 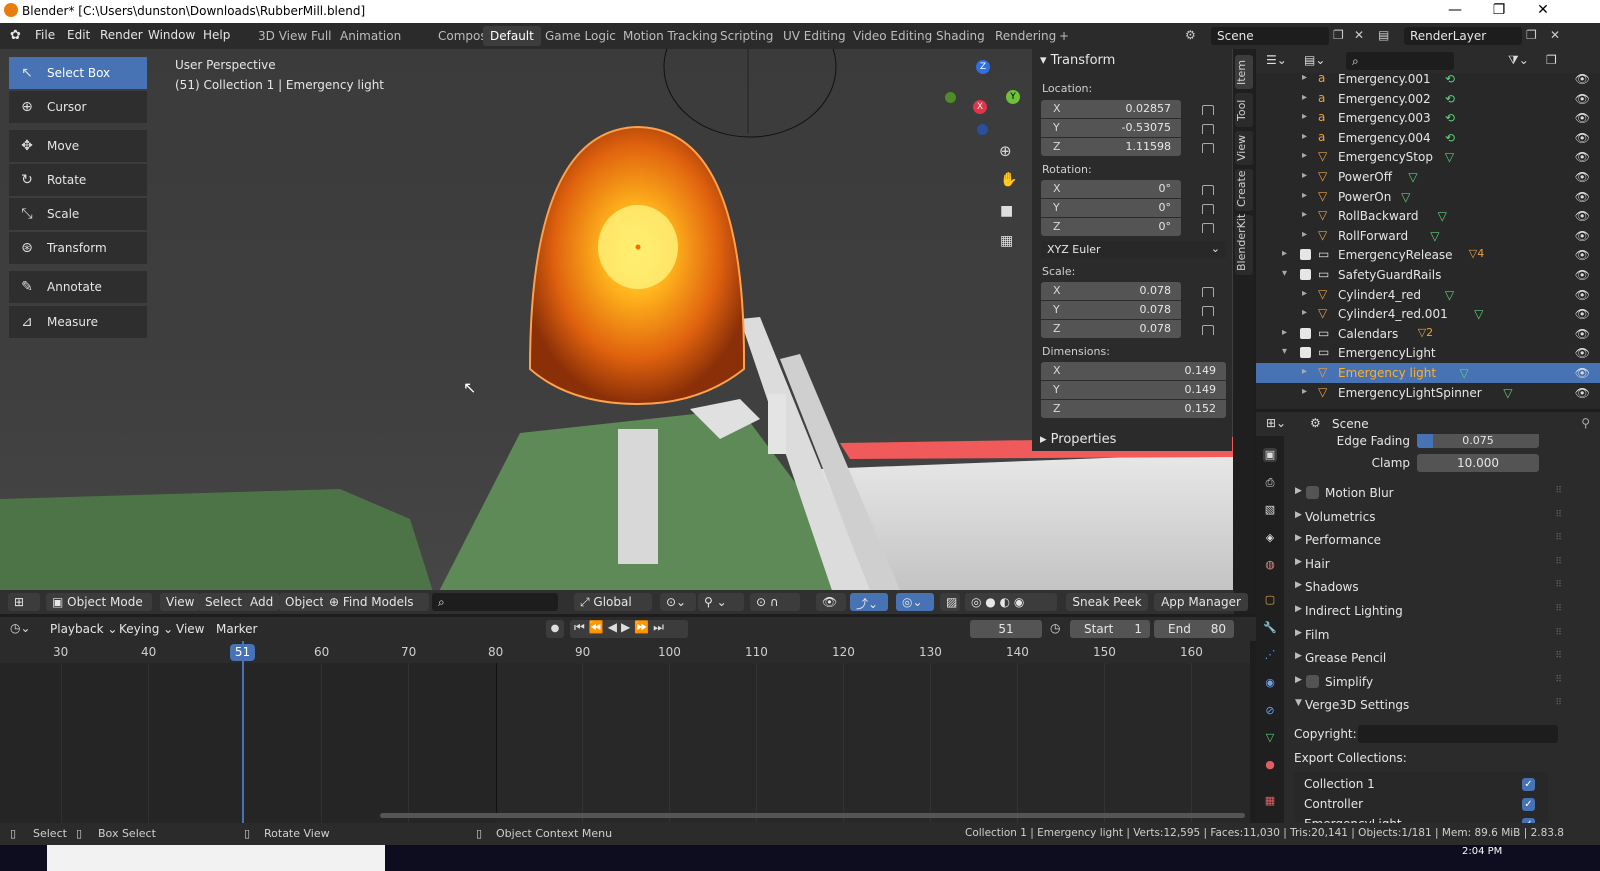 I want to click on pan-hand-icon: ✋, so click(x=1008, y=180).